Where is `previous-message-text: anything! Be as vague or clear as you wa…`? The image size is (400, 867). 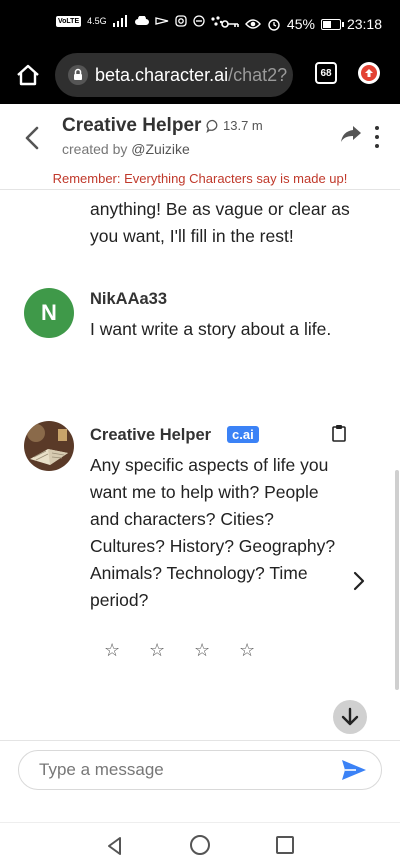
previous-message-text: anything! Be as vague or clear as you wa… is located at coordinates (220, 222).